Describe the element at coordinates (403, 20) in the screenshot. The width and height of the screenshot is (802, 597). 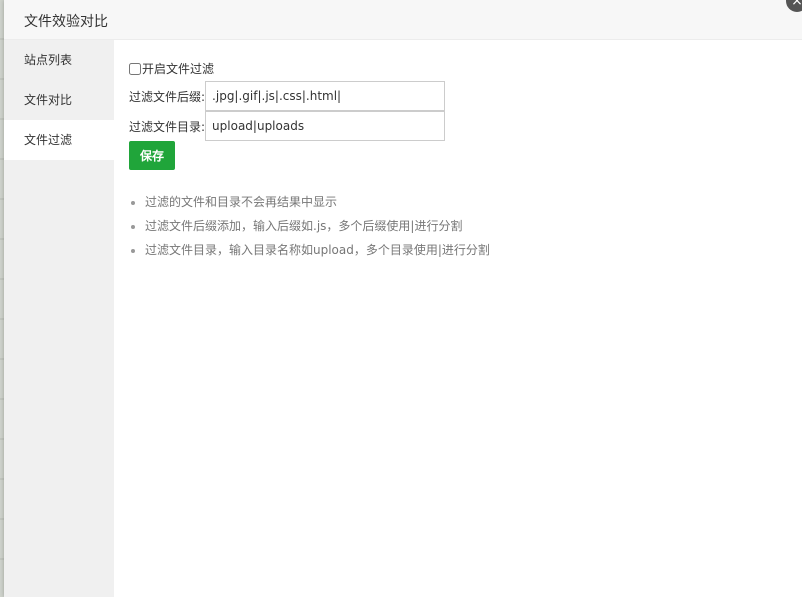
I see `dialog-header: 文件效验对比 ×` at that location.